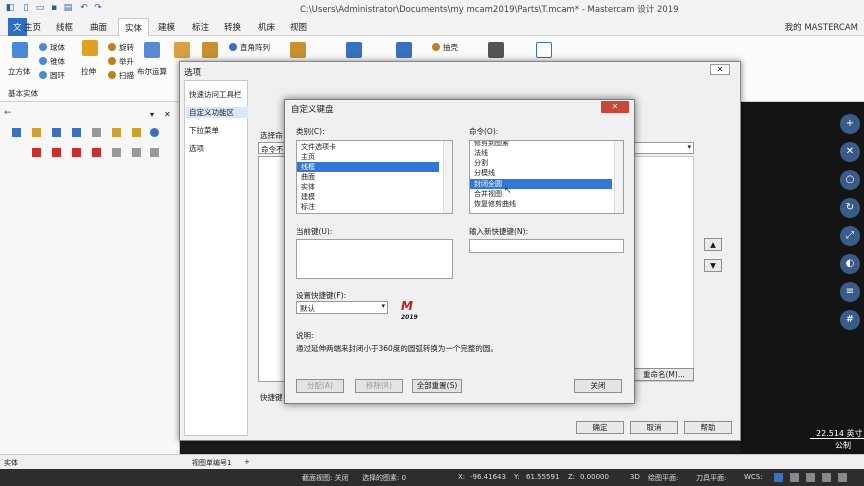  I want to click on panel-pin-icon: ✕, so click(167, 114).